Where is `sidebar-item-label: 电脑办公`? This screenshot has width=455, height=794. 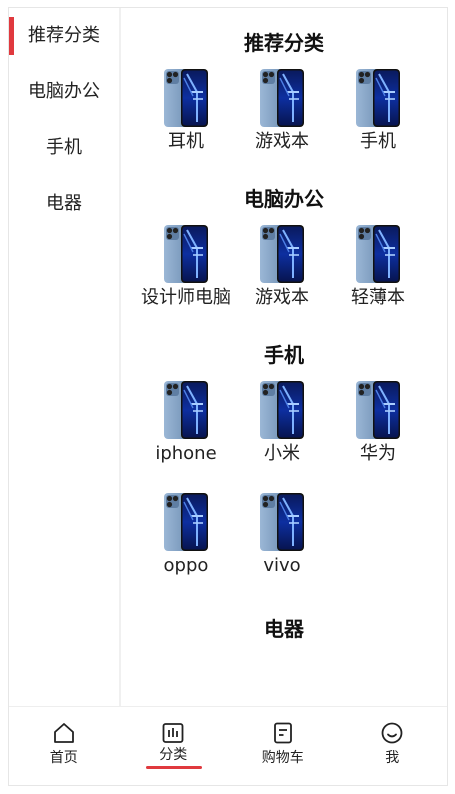 sidebar-item-label: 电脑办公 is located at coordinates (64, 91).